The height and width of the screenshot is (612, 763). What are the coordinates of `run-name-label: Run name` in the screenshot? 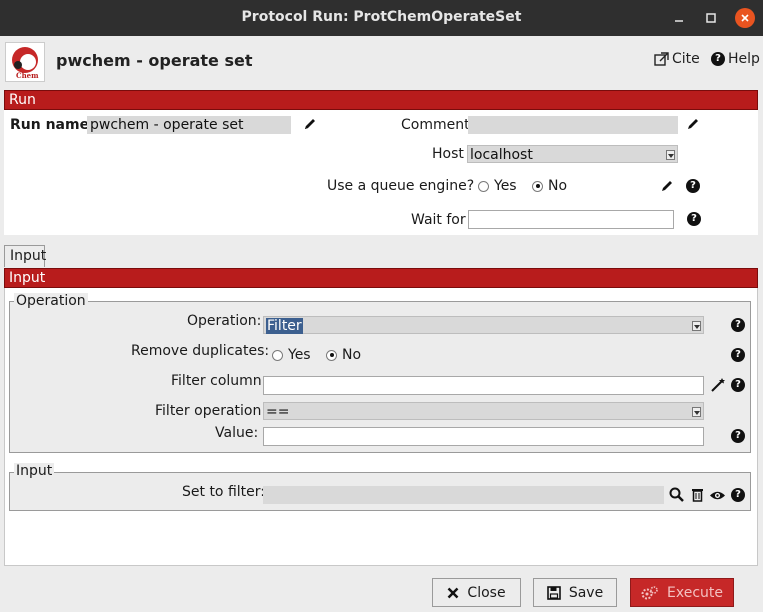 It's located at (50, 125).